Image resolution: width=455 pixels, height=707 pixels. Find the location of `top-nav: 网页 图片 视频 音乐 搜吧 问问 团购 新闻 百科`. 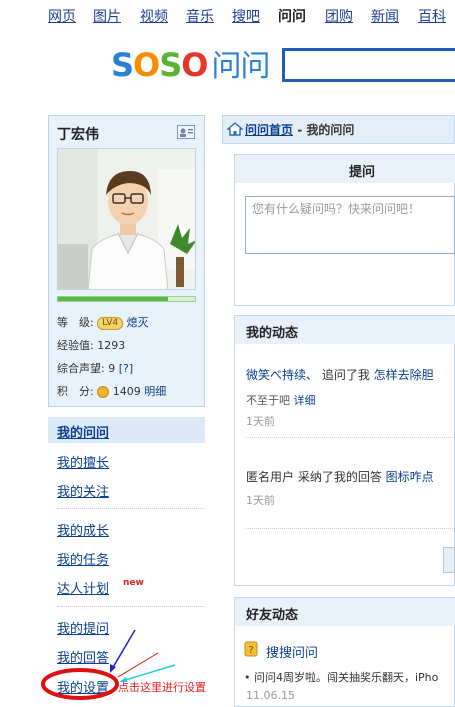

top-nav: 网页 图片 视频 音乐 搜吧 问问 团购 新闻 百科 is located at coordinates (227, 15).